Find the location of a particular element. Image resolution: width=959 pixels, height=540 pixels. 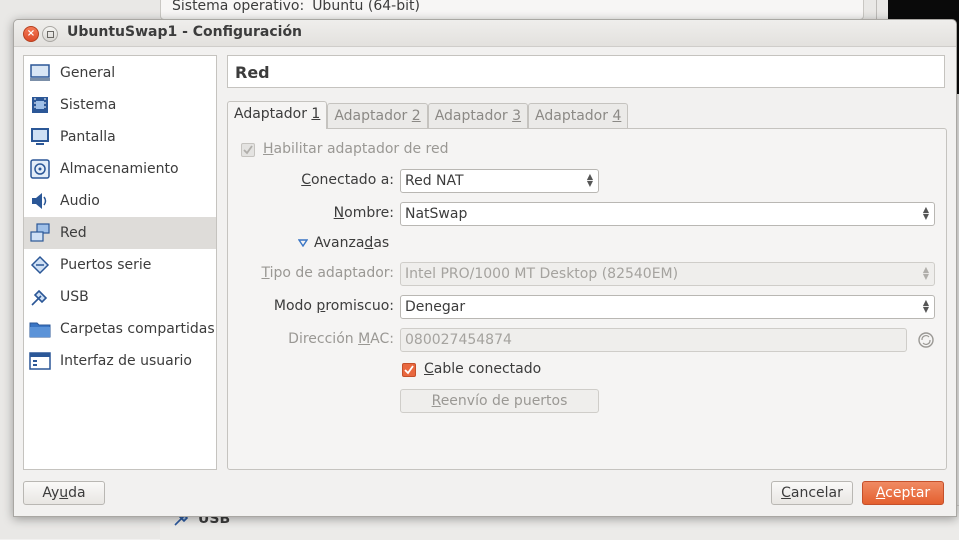

background-os-info: Sistema operativo: Ubuntu (64-bit) is located at coordinates (296, 7).